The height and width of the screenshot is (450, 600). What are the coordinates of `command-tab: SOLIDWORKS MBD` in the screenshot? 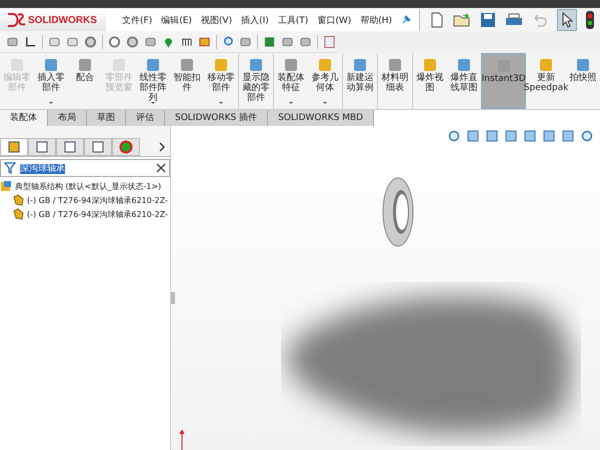 It's located at (321, 118).